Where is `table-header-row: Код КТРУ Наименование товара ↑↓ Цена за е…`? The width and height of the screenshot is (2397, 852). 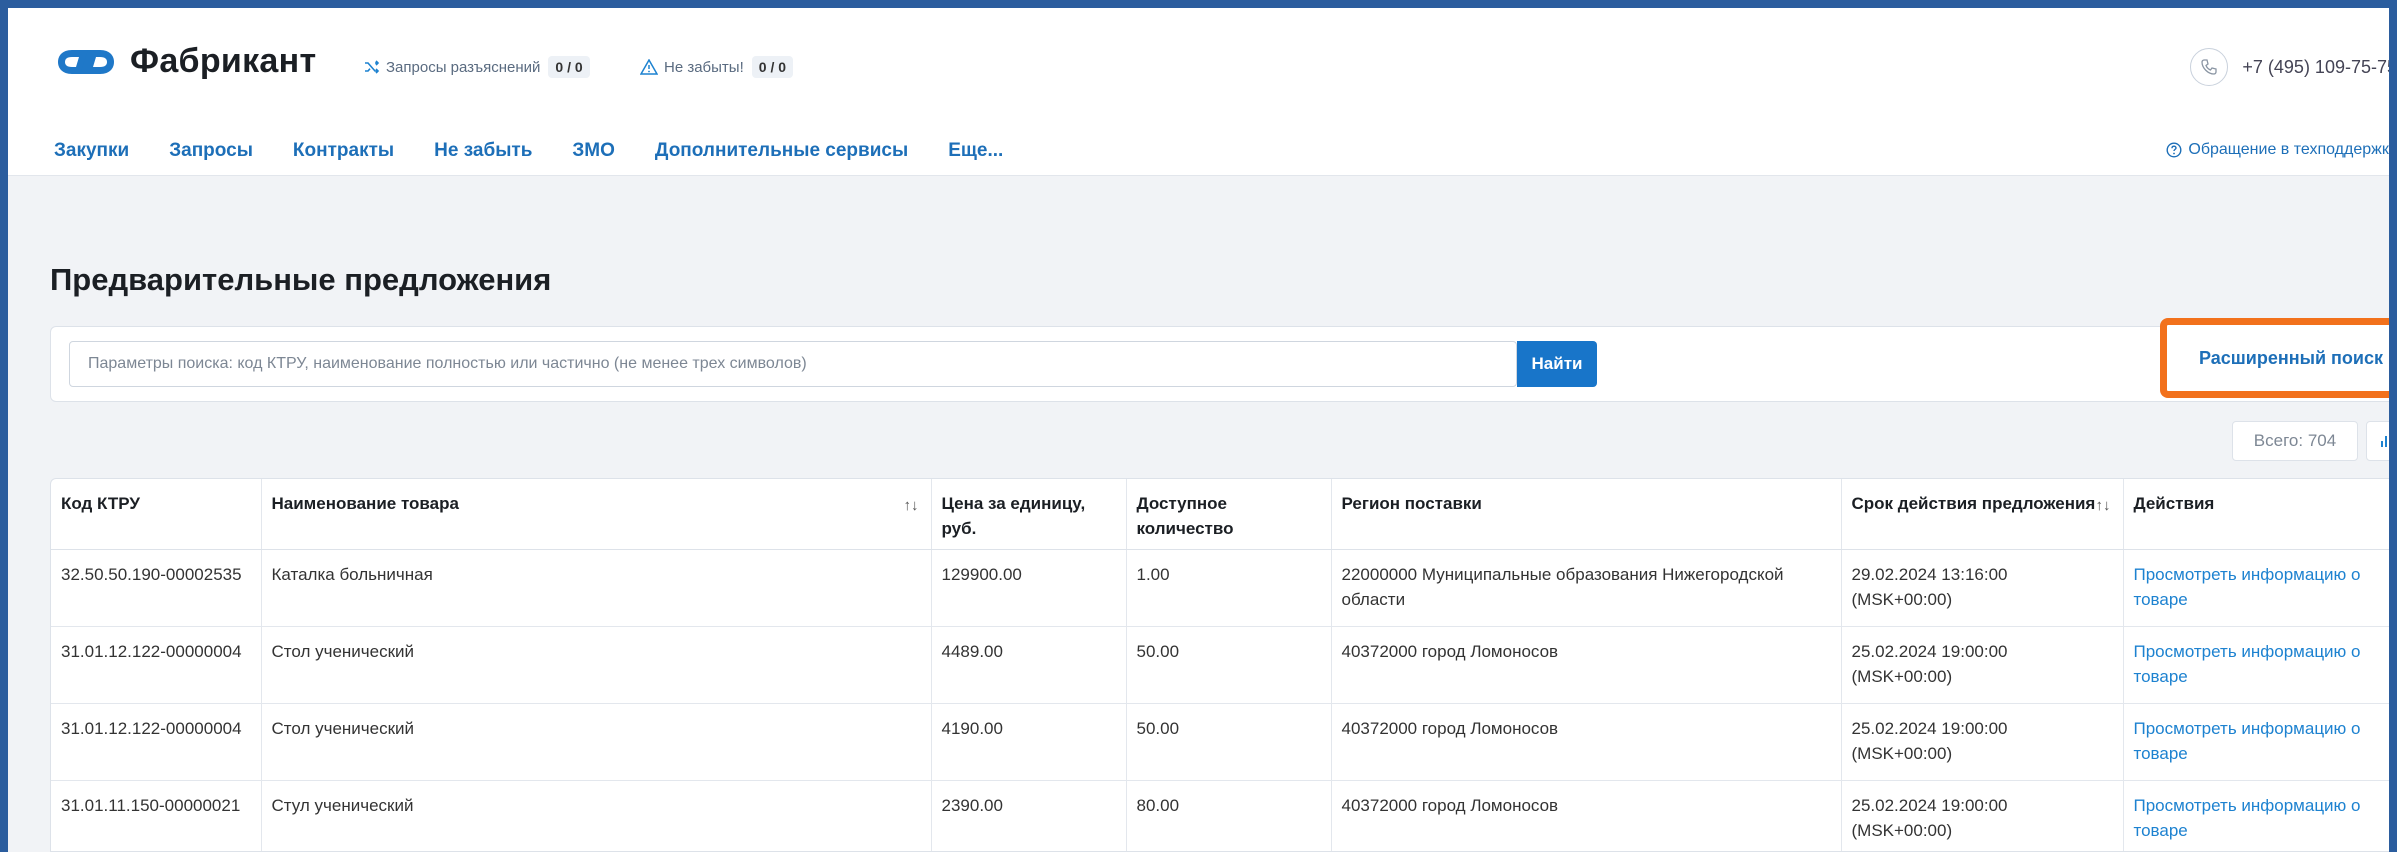 table-header-row: Код КТРУ Наименование товара ↑↓ Цена за е… is located at coordinates (1223, 514).